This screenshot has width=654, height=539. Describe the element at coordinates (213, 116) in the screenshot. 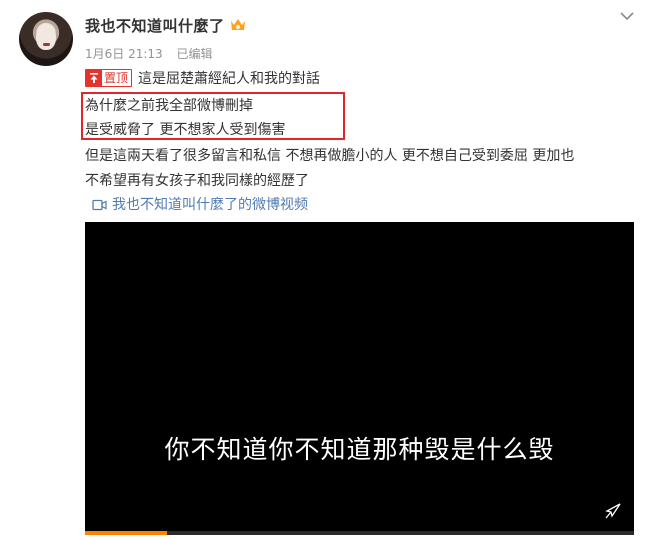

I see `highlight-box` at that location.